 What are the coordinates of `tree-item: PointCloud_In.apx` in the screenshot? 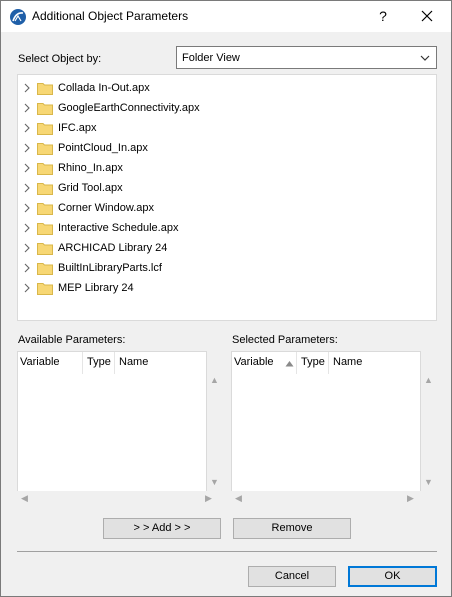 It's located at (218, 148).